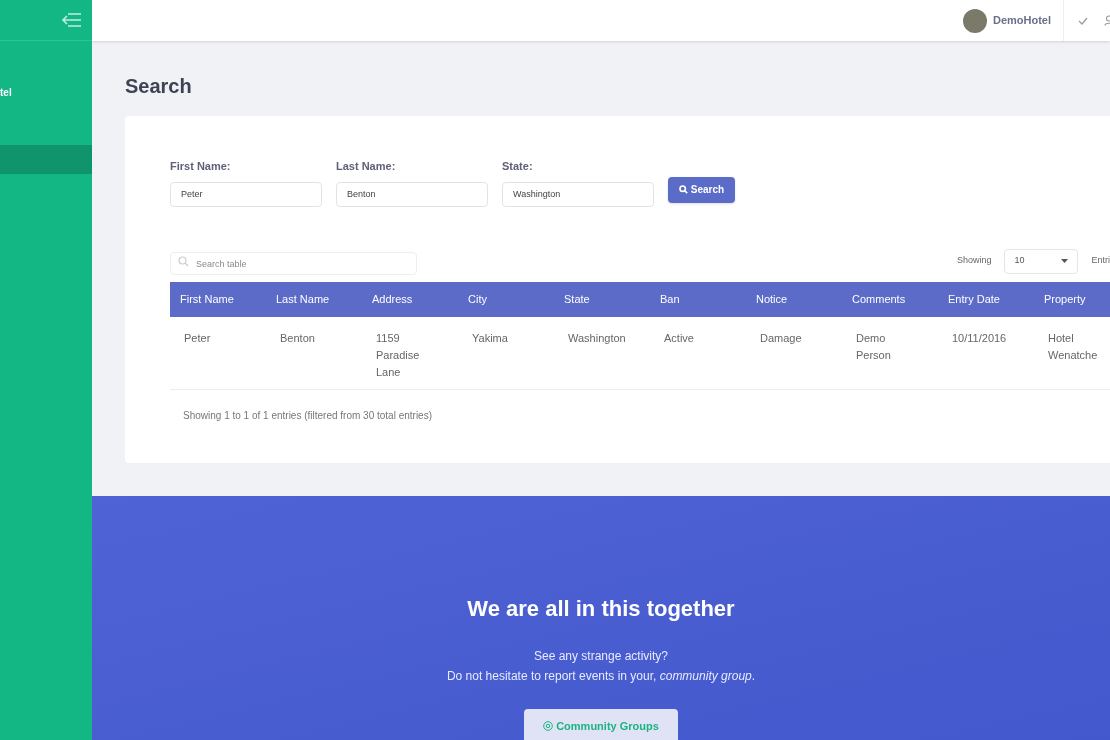 This screenshot has height=740, width=1110. I want to click on user-name: DemoHotel, so click(1021, 20).